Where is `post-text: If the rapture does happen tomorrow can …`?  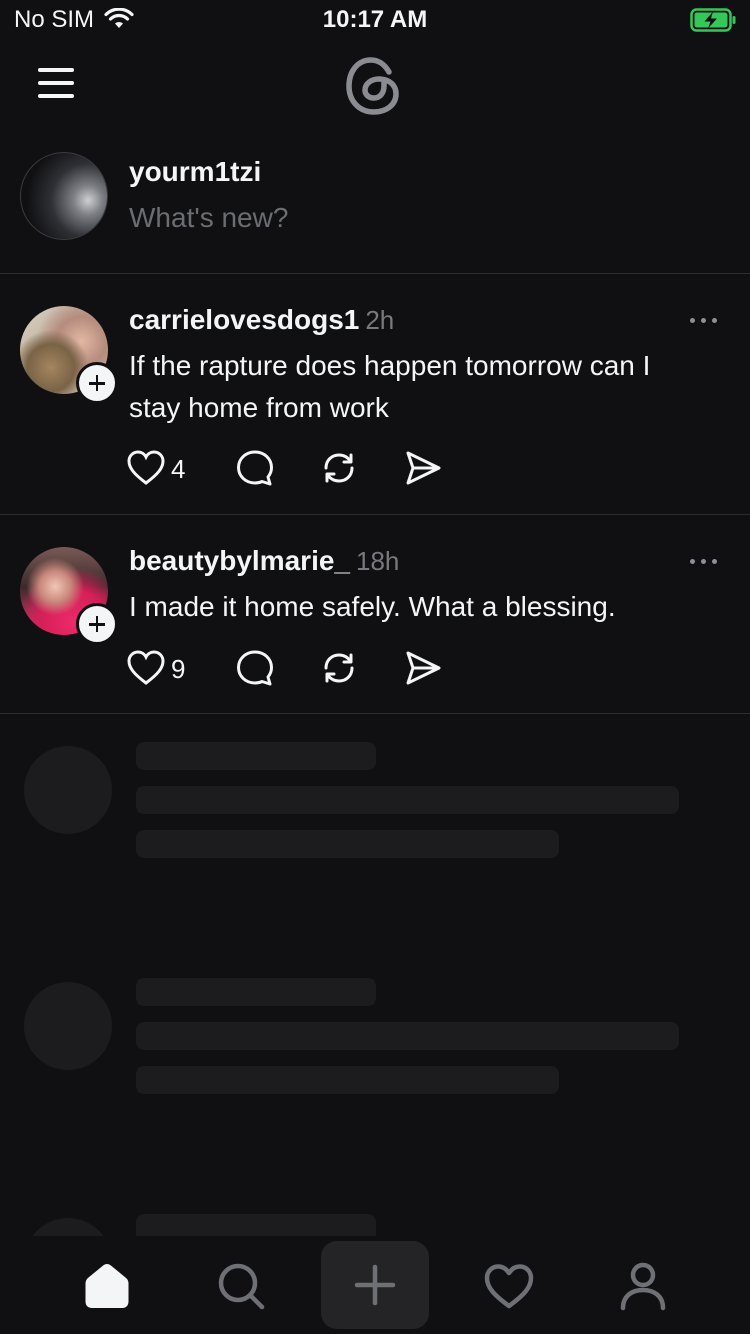
post-text: If the rapture does happen tomorrow can … is located at coordinates (429, 387).